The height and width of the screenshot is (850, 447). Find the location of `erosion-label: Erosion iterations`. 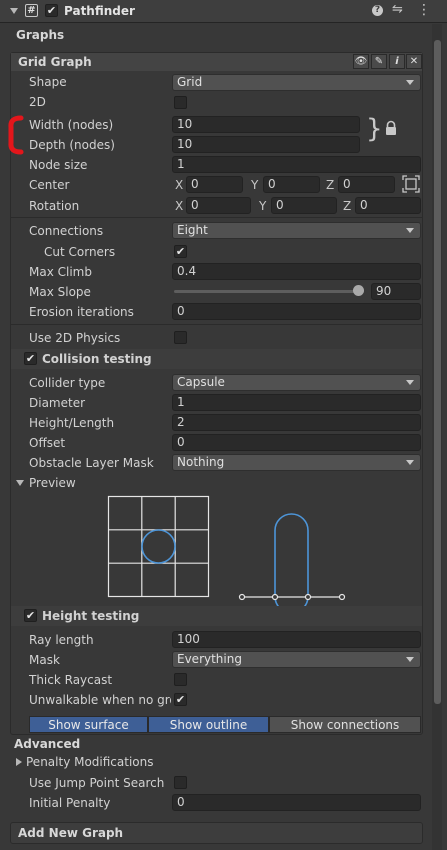

erosion-label: Erosion iterations is located at coordinates (81, 312).